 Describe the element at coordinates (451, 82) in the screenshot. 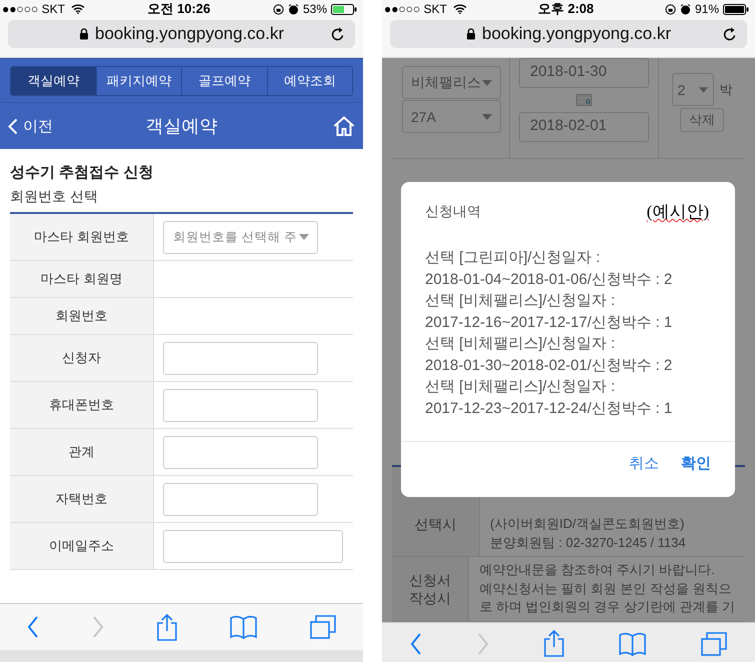

I see `property-select: 비체팰리스` at that location.